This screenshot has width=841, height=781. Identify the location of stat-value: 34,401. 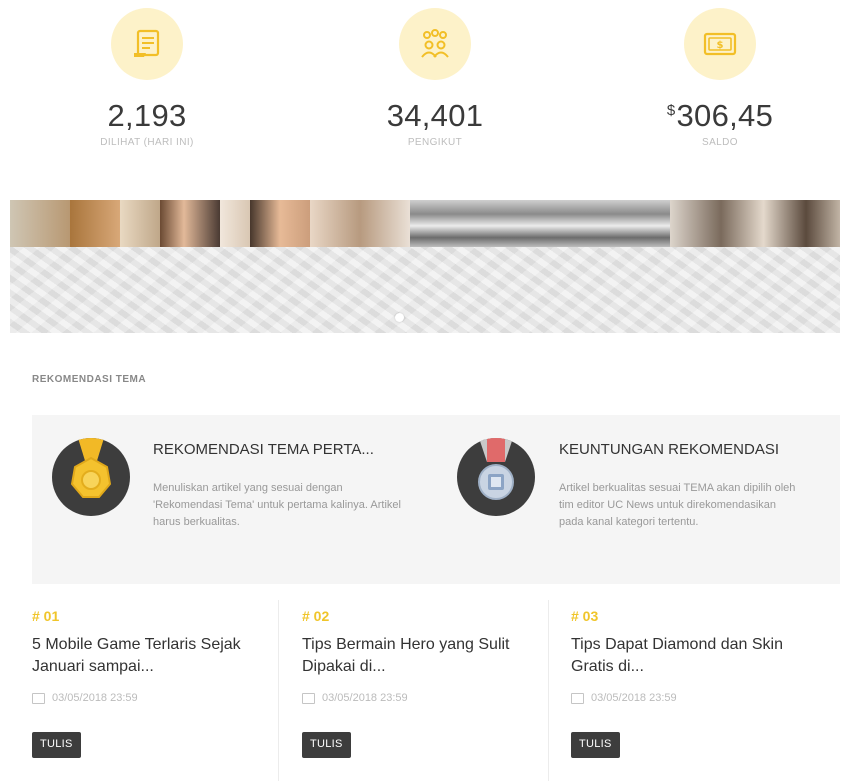
(435, 115).